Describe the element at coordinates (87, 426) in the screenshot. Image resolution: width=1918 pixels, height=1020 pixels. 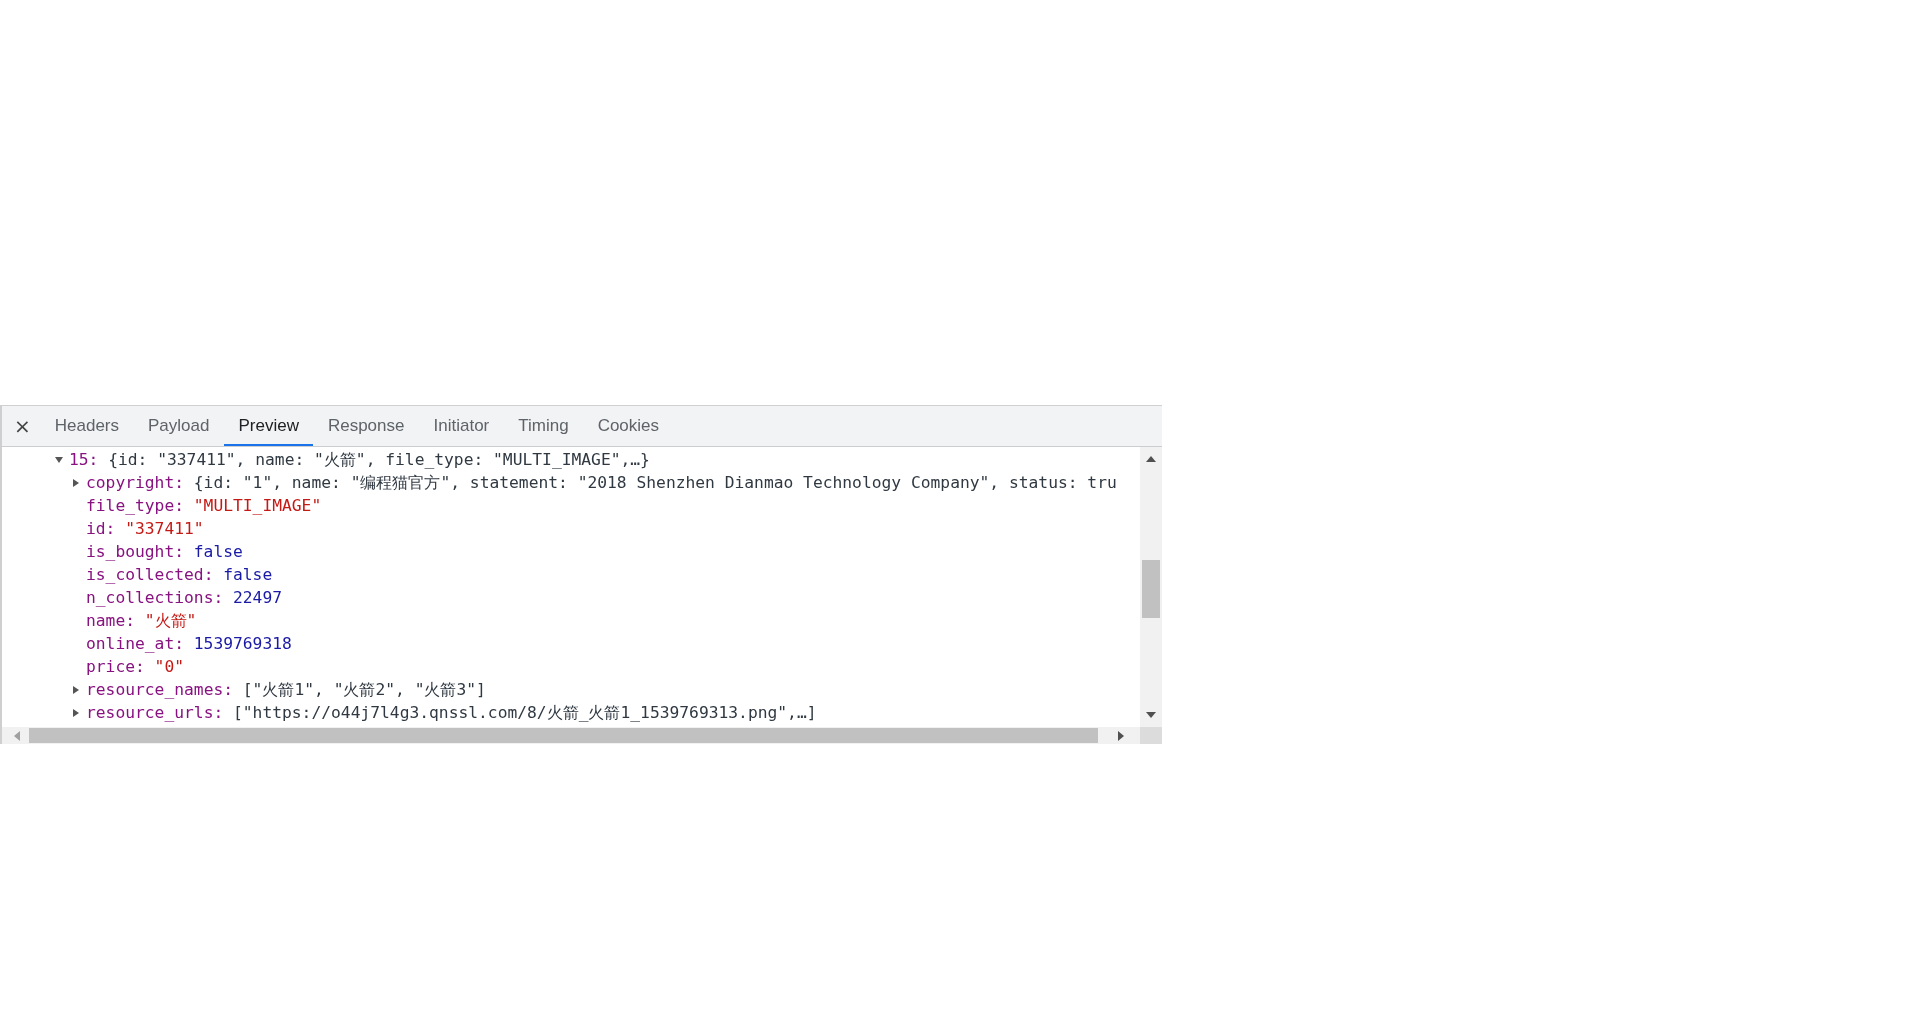
I see `tab: Headers` at that location.